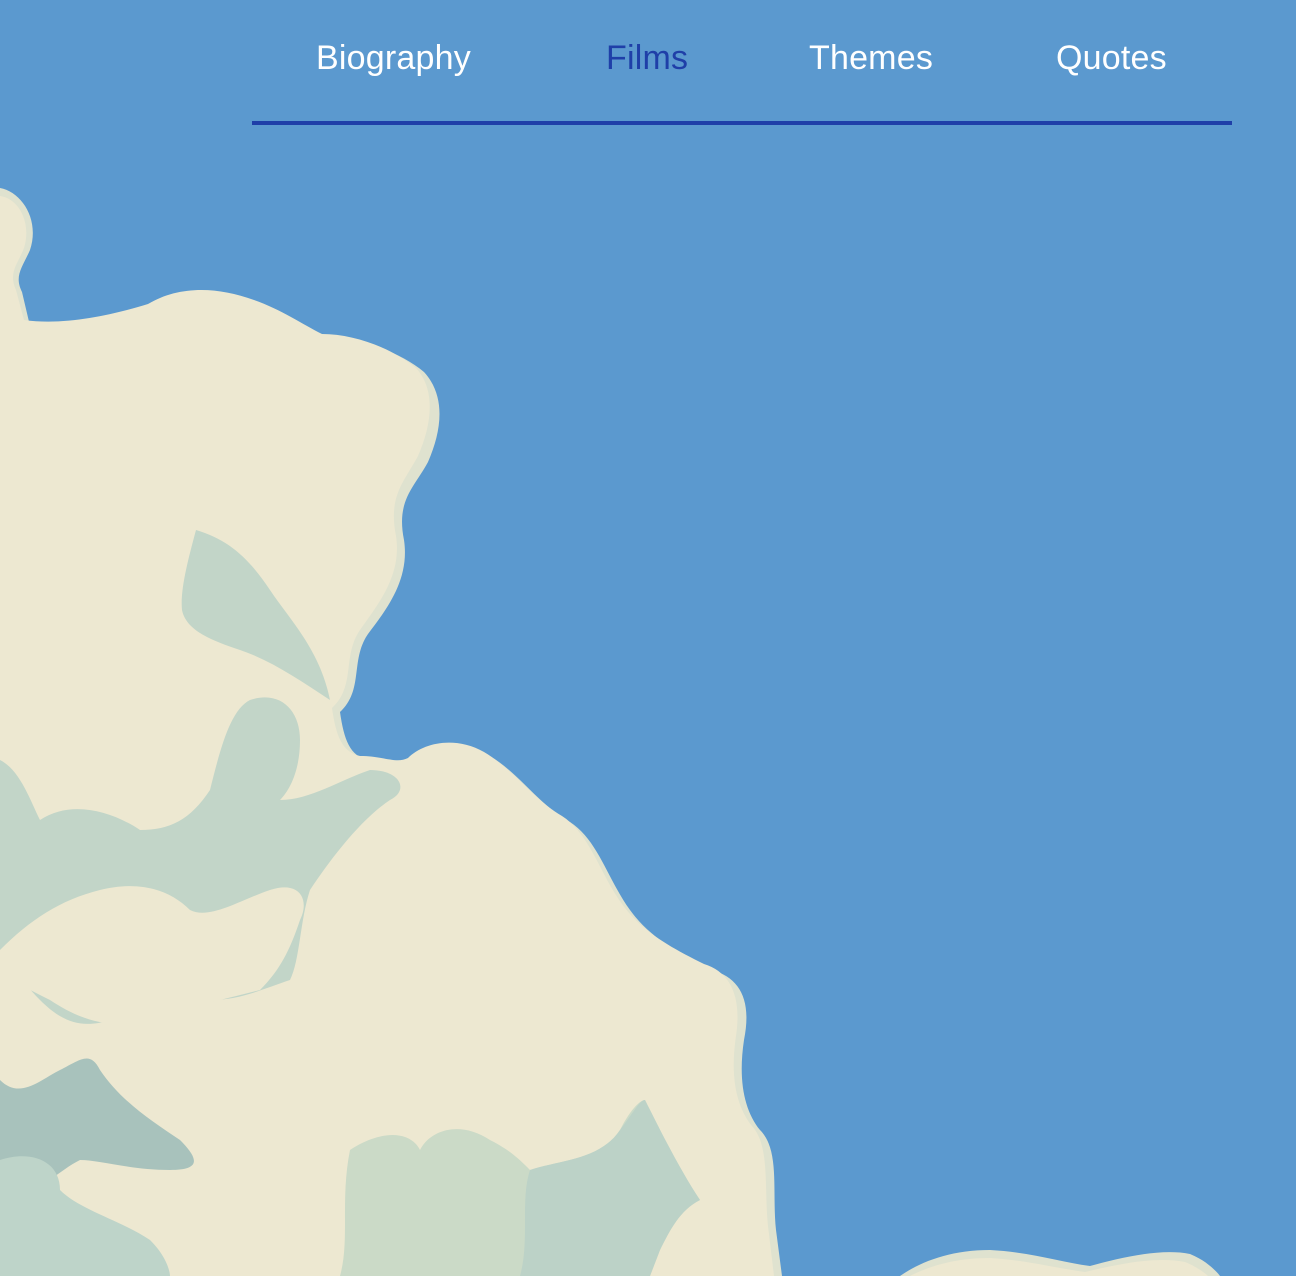 The width and height of the screenshot is (1296, 1276). I want to click on top-navigation: Biography Films Themes Quotes, so click(742, 63).